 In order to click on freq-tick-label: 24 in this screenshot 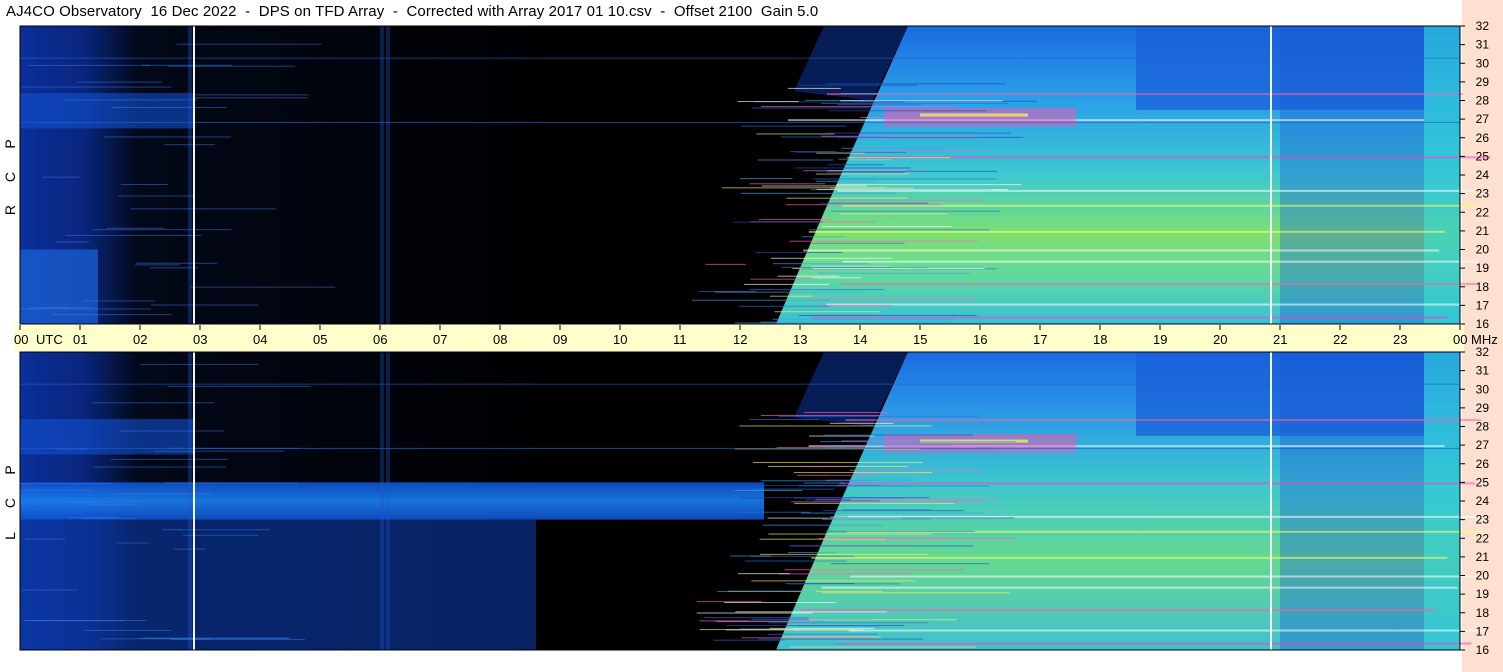, I will do `click(1483, 501)`.